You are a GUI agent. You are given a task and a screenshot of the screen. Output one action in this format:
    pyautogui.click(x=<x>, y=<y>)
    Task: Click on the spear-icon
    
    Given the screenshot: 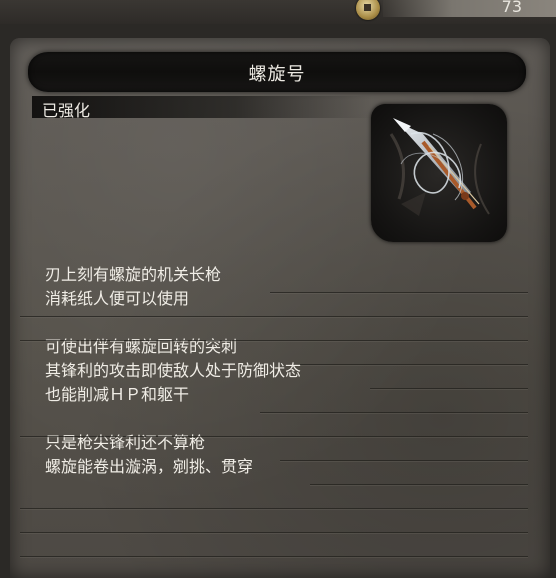 What is the action you would take?
    pyautogui.click(x=439, y=173)
    